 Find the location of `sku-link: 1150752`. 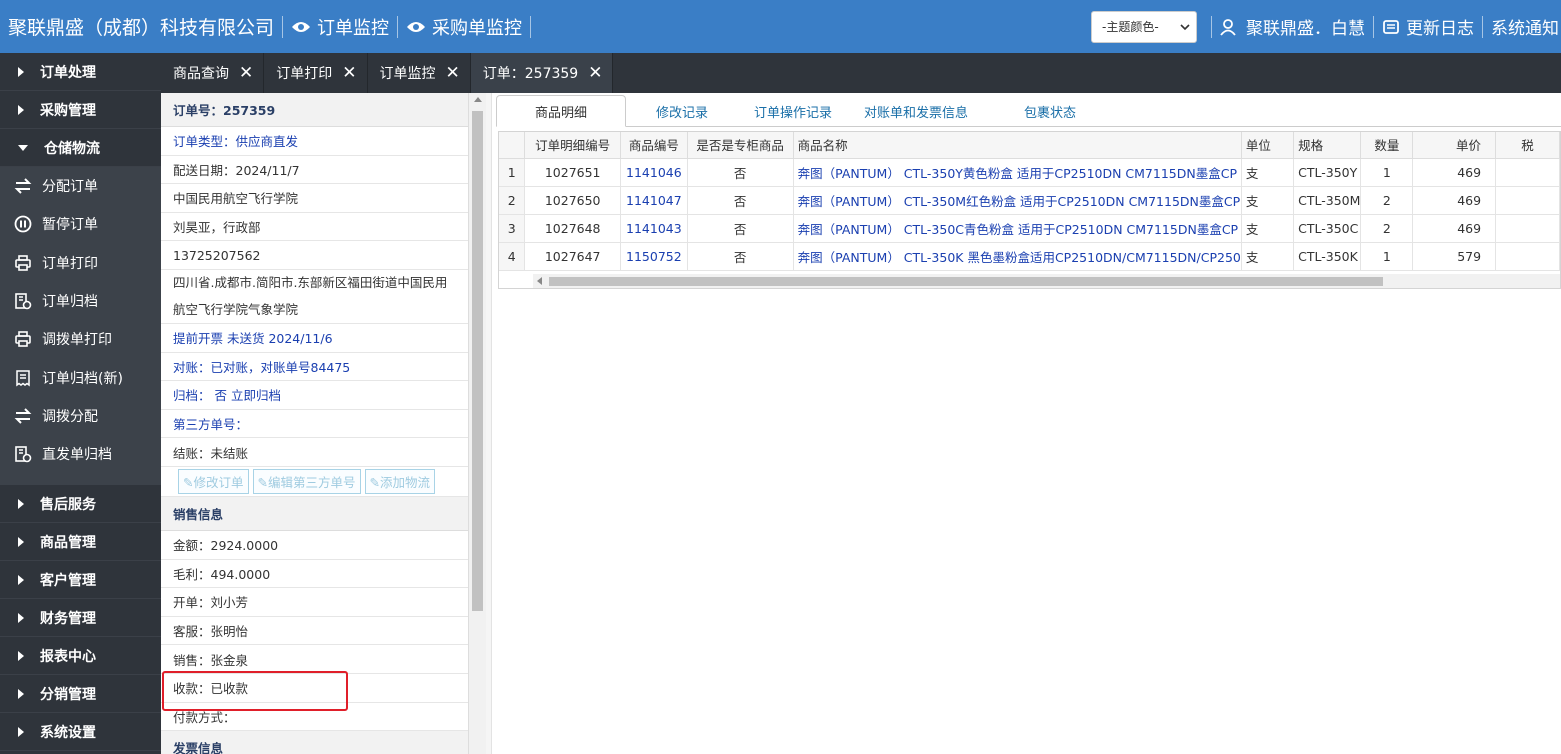

sku-link: 1150752 is located at coordinates (654, 256).